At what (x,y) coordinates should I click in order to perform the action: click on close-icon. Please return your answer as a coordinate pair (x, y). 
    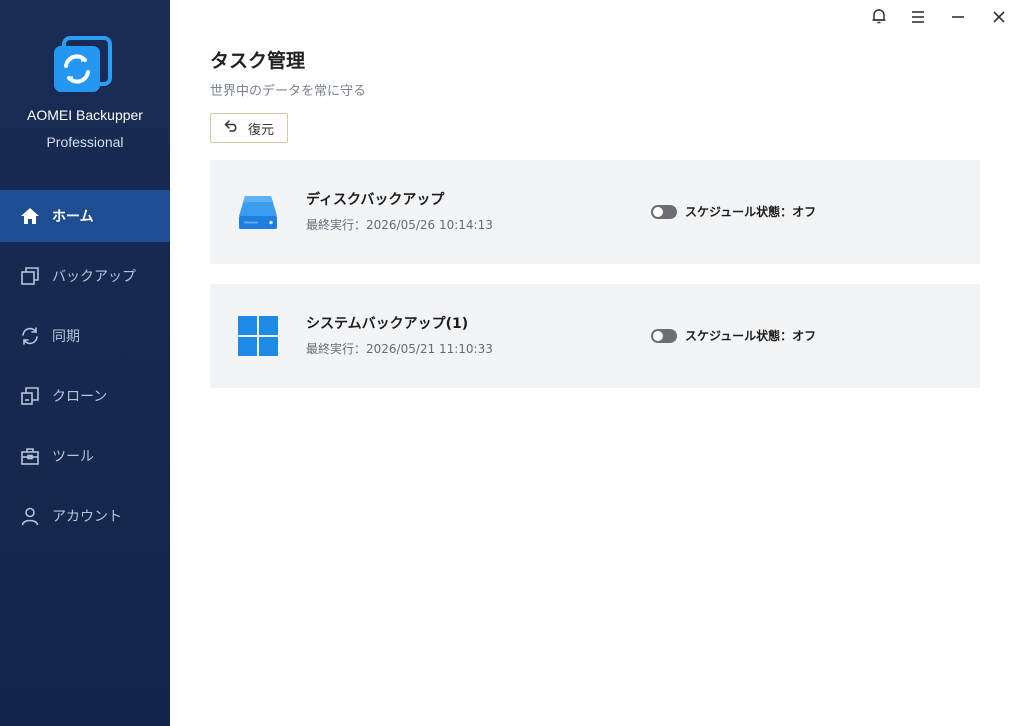
    Looking at the image, I should click on (999, 18).